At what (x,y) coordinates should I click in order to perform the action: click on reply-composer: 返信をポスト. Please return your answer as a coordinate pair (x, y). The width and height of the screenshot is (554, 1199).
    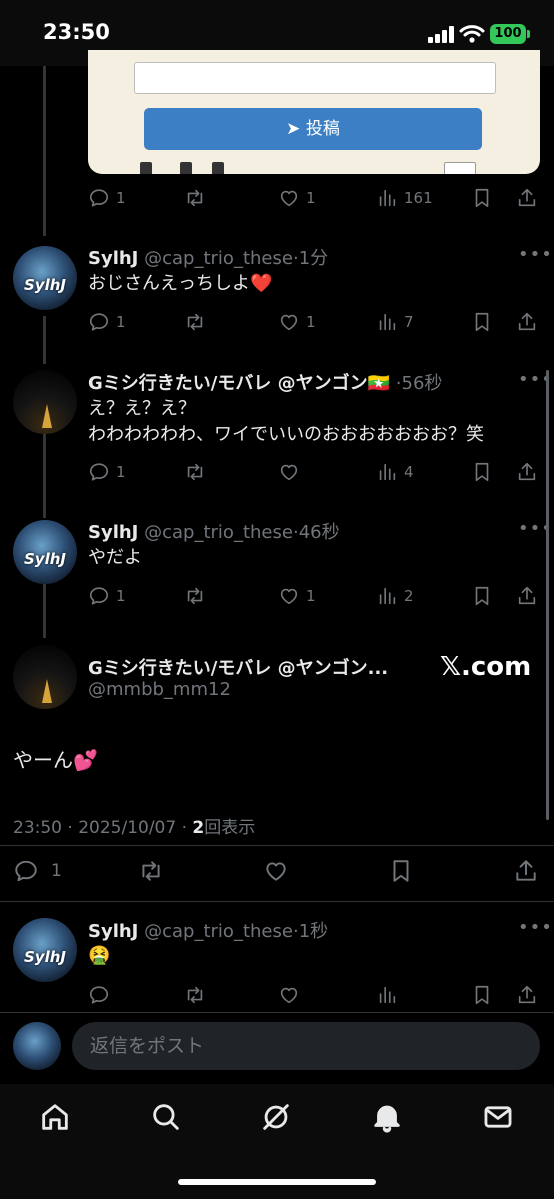
    Looking at the image, I should click on (277, 1048).